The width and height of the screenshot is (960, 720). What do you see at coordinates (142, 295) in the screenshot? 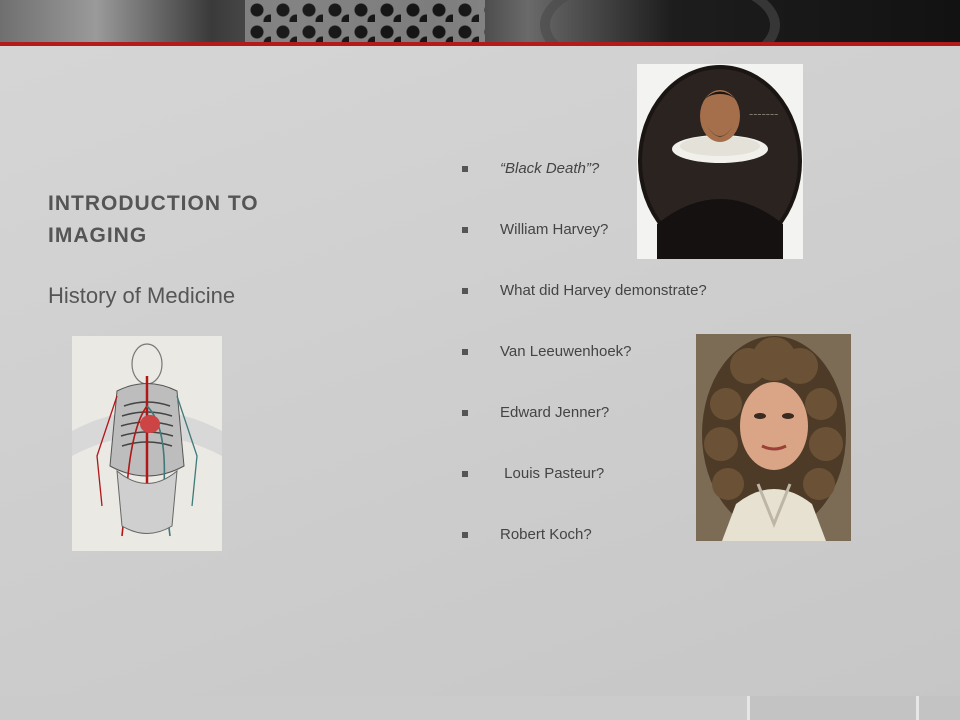
I see `slide-subtitle: History of Medicine` at bounding box center [142, 295].